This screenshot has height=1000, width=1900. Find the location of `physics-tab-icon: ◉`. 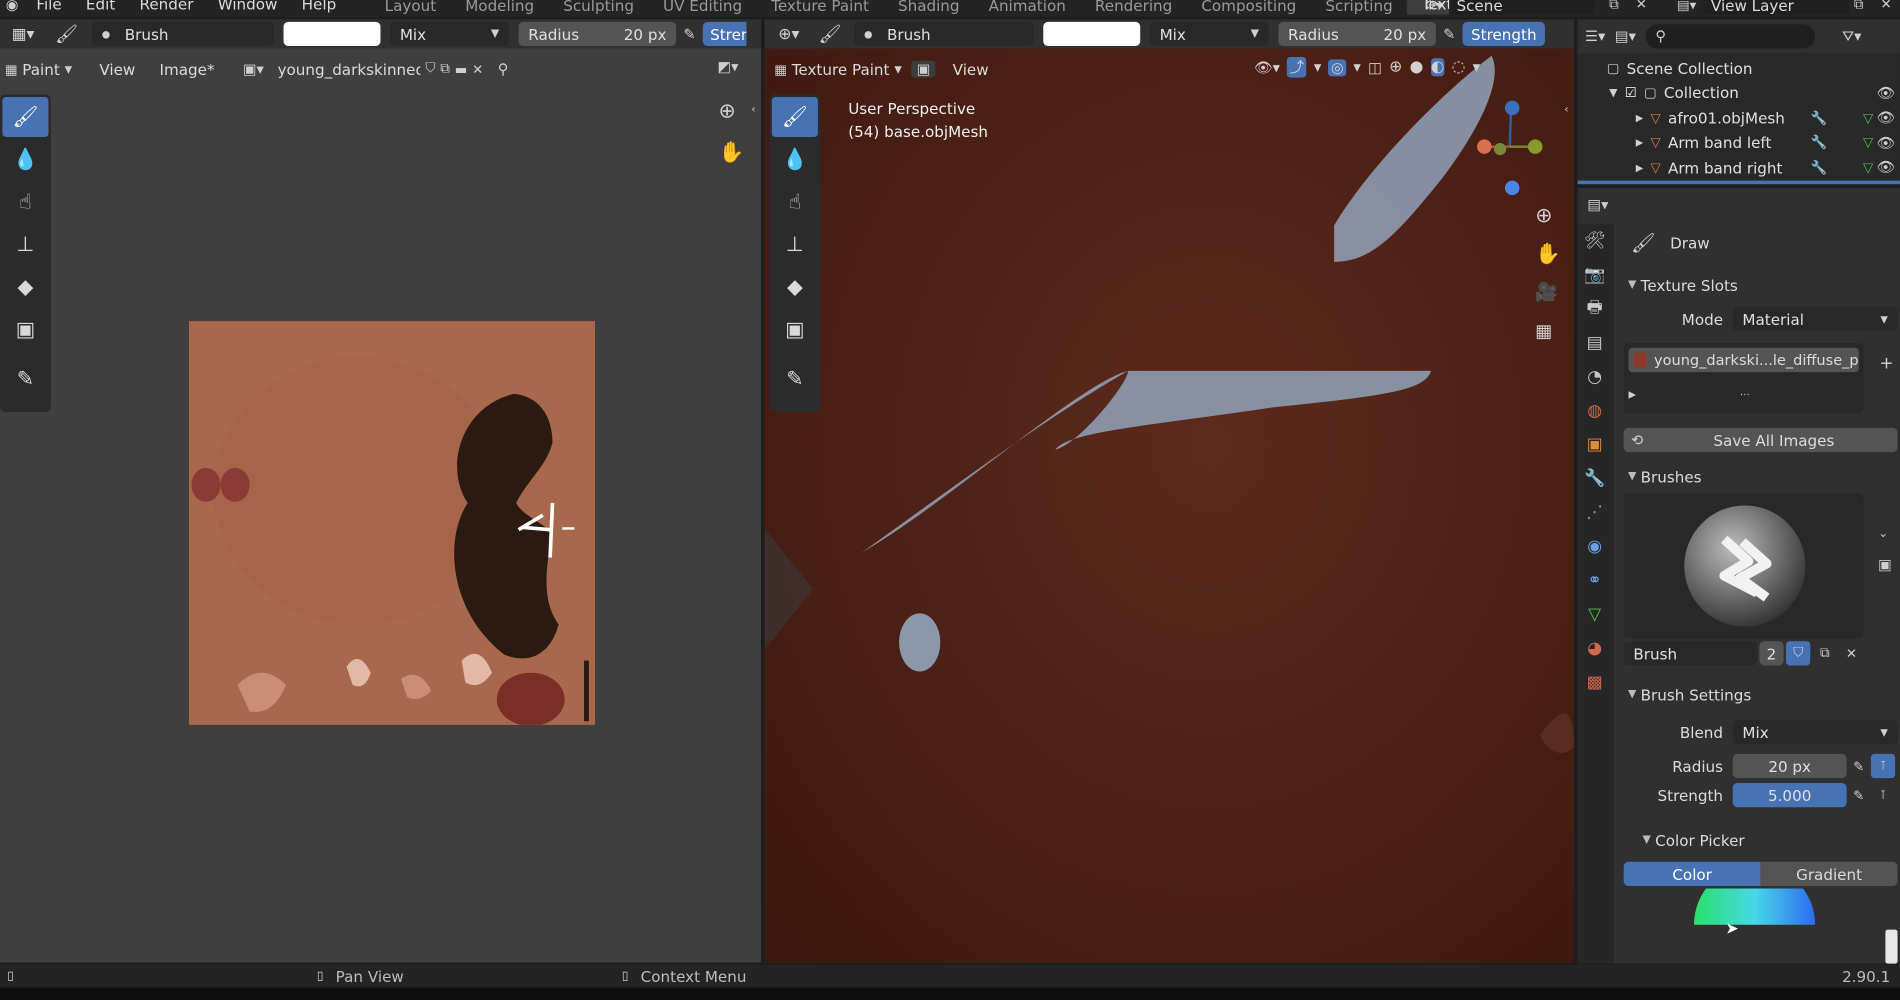

physics-tab-icon: ◉ is located at coordinates (1595, 547).